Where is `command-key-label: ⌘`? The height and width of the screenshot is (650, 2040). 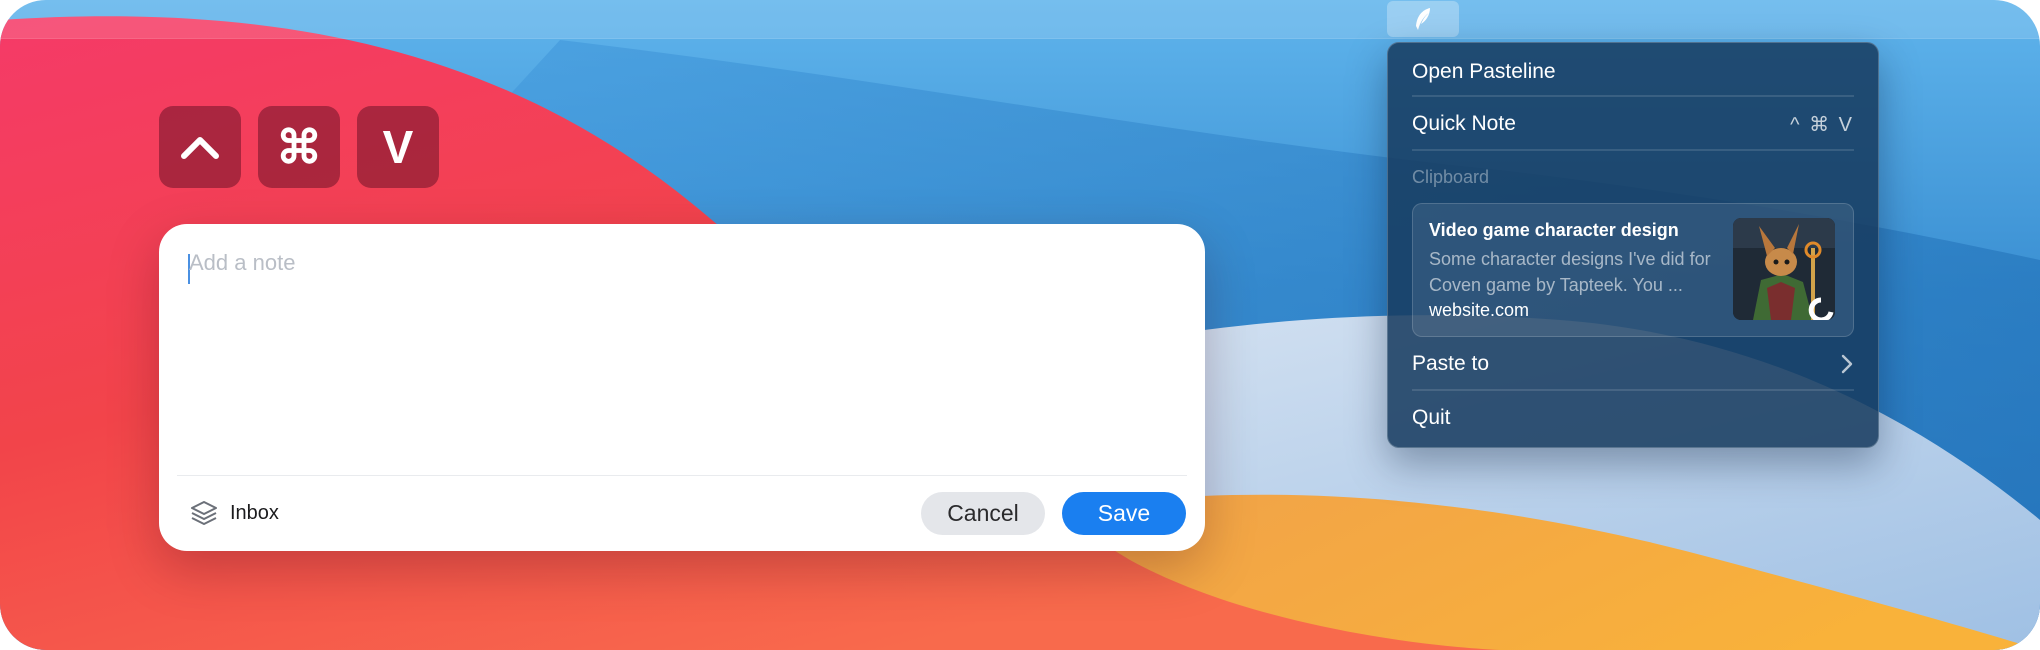
command-key-label: ⌘ is located at coordinates (299, 147).